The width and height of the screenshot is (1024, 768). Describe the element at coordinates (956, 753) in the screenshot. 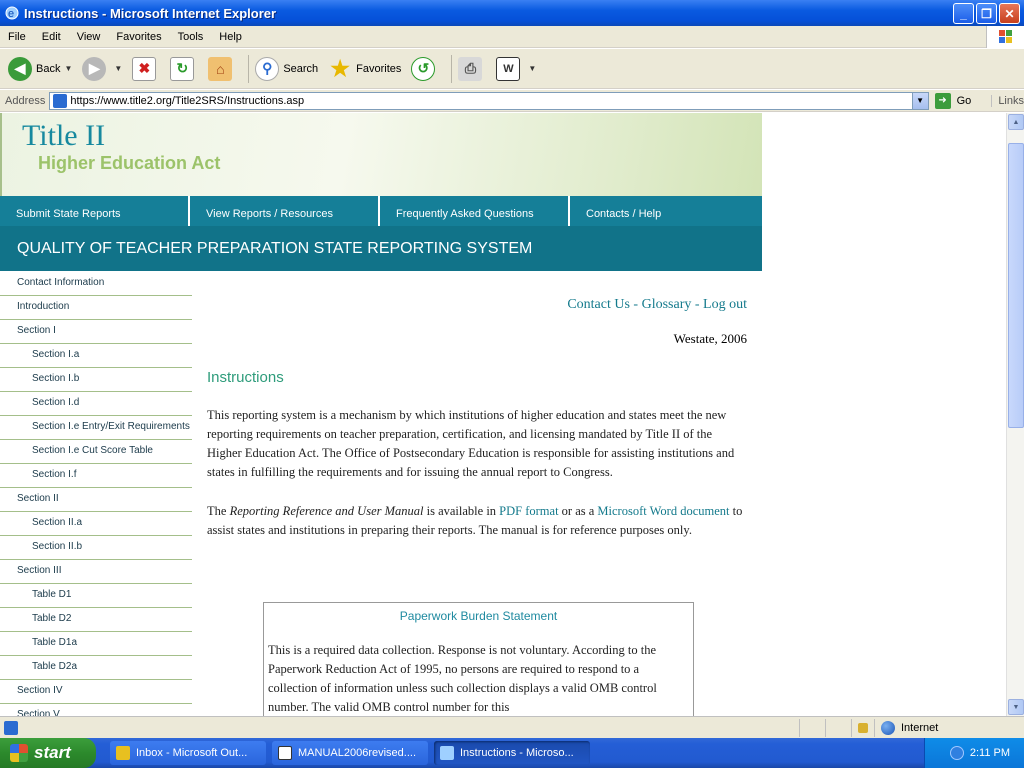

I see `network-icon` at that location.